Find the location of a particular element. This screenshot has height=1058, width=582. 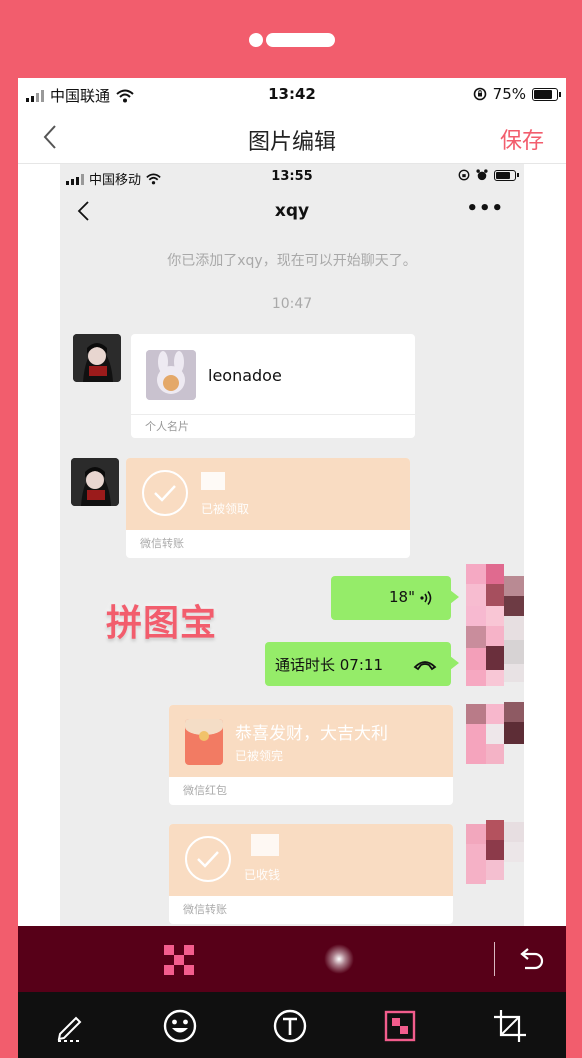

image-status-time: 13:55 is located at coordinates (292, 176).